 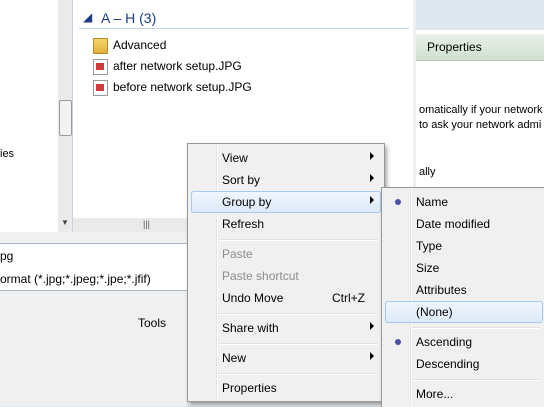 I want to click on properties-title-bar: Properties, so click(x=478, y=47).